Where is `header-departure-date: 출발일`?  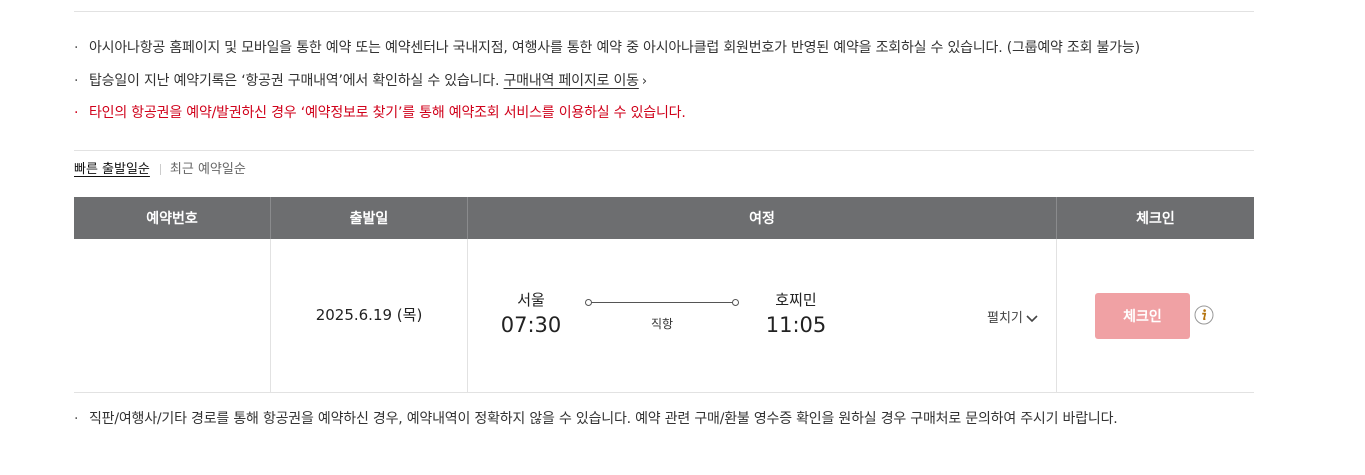
header-departure-date: 출발일 is located at coordinates (369, 218).